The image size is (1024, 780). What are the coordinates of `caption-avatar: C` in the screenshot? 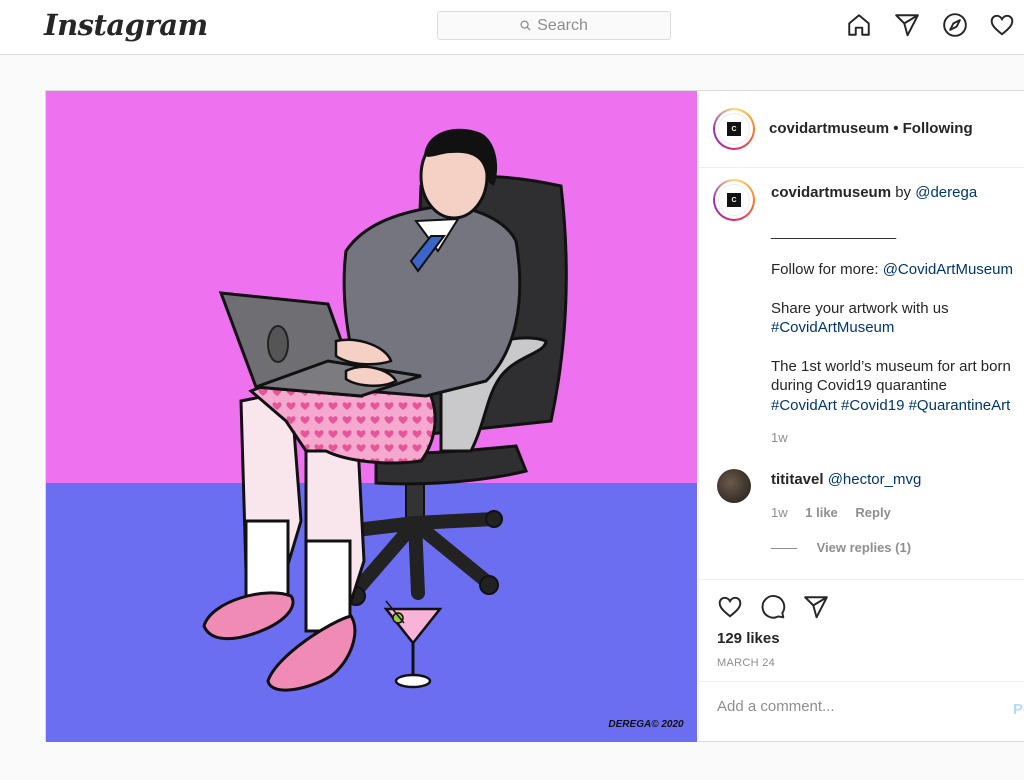 It's located at (734, 200).